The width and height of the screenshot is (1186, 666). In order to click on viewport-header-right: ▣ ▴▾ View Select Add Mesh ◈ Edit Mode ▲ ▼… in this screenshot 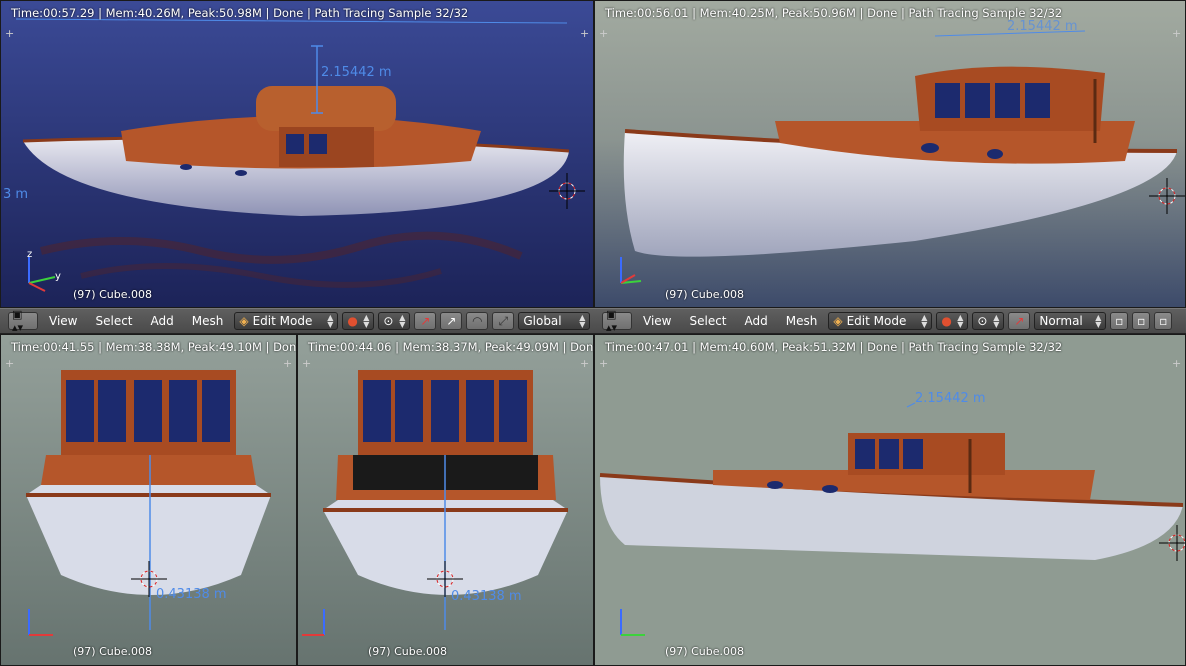, I will do `click(890, 321)`.